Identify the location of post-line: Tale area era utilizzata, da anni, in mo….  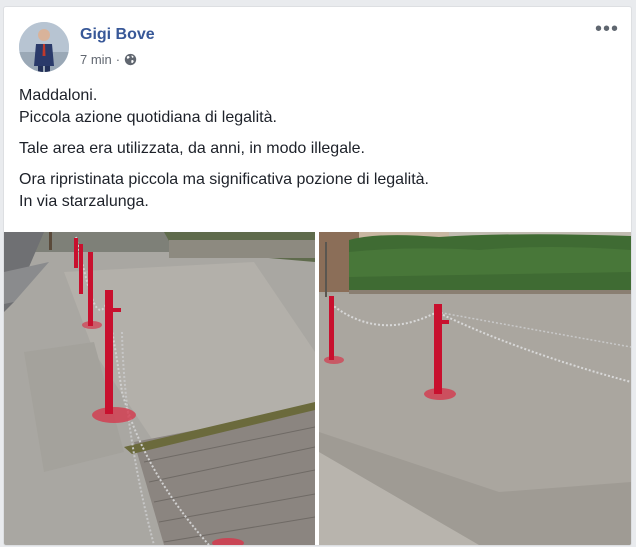
(192, 148).